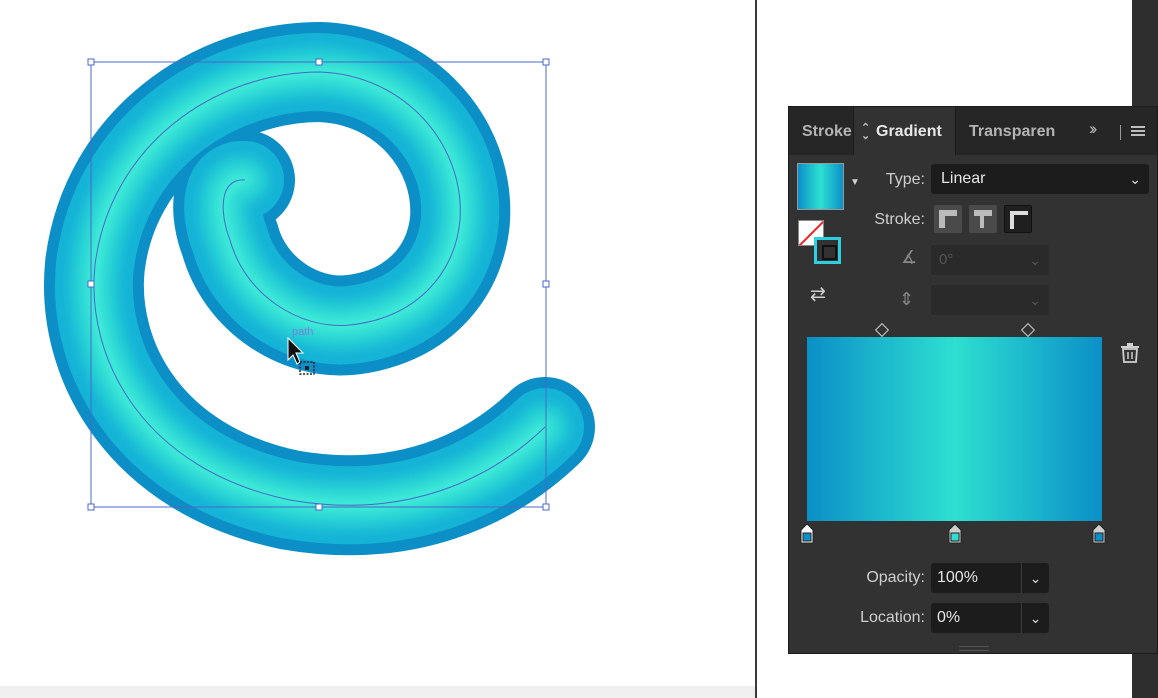  What do you see at coordinates (1130, 353) in the screenshot?
I see `trash-icon` at bounding box center [1130, 353].